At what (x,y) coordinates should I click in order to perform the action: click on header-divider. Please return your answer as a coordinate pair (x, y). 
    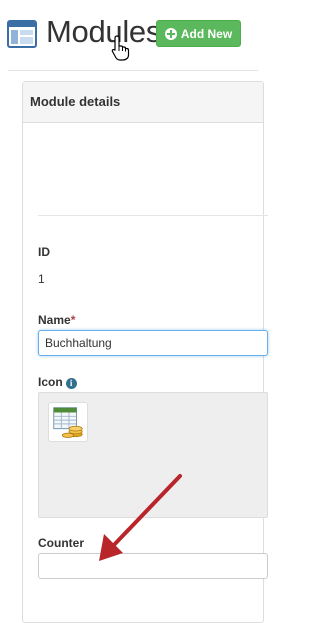
    Looking at the image, I should click on (133, 70).